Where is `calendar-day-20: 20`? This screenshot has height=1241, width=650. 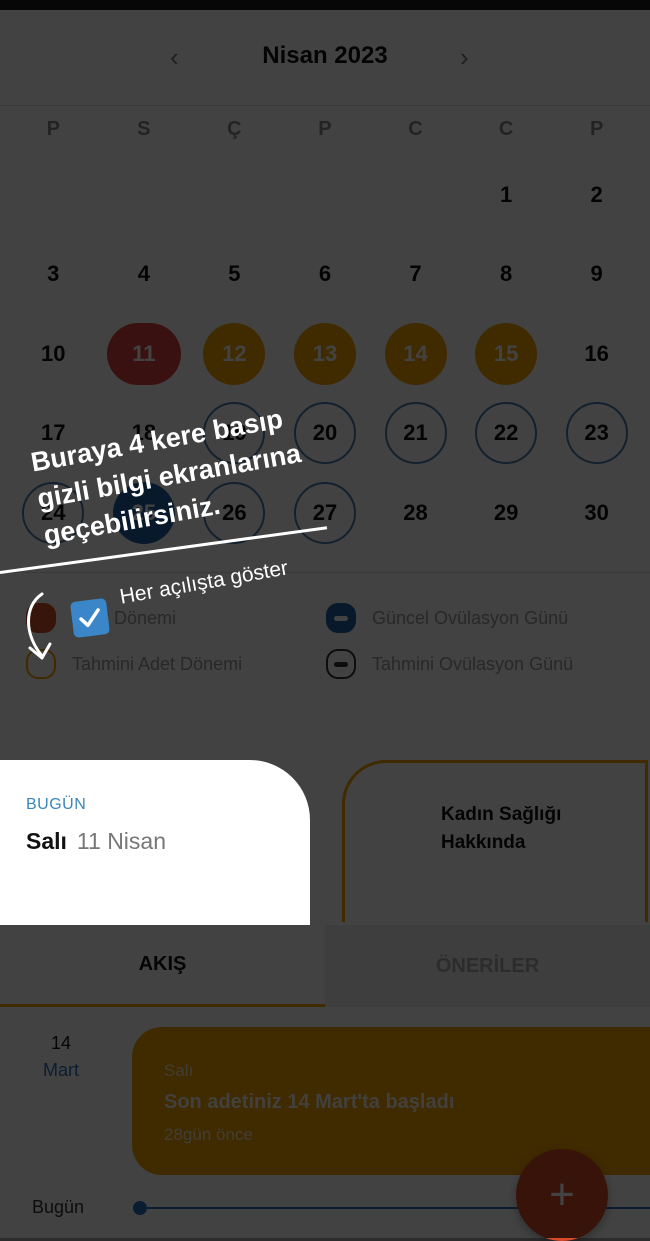 calendar-day-20: 20 is located at coordinates (324, 433).